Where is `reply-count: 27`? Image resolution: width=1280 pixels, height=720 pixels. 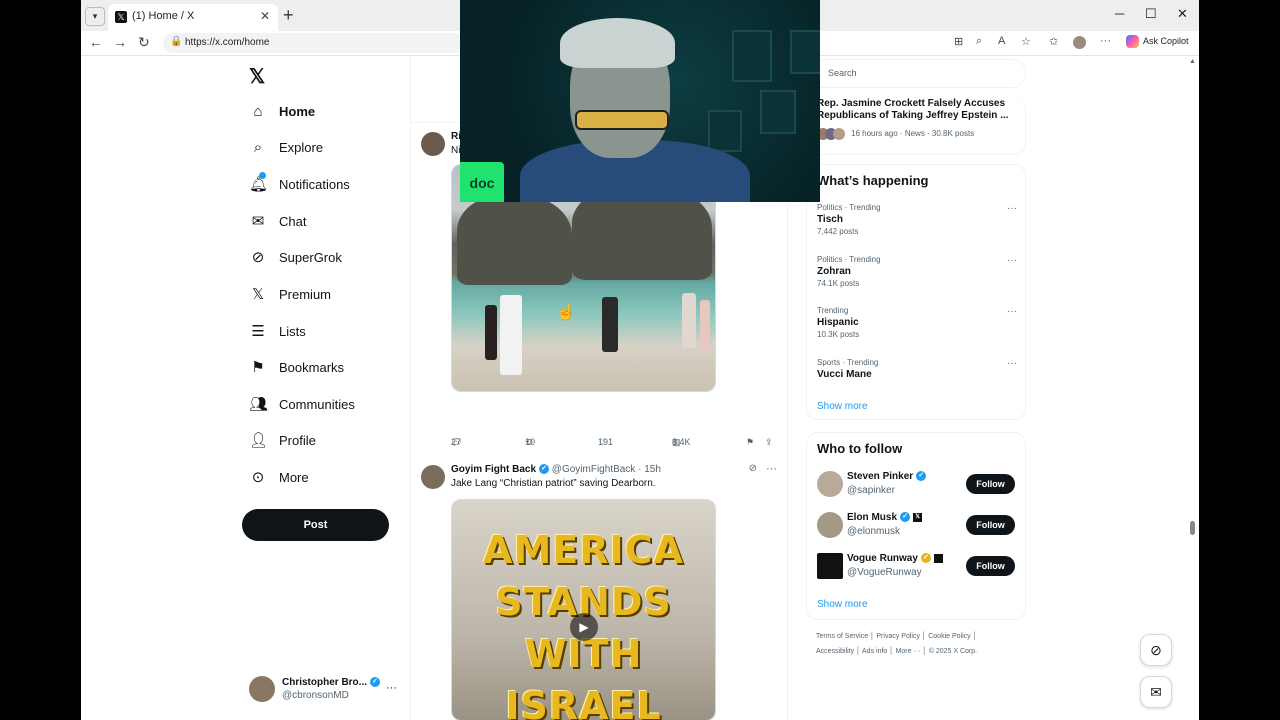
reply-count: 27 is located at coordinates (456, 442).